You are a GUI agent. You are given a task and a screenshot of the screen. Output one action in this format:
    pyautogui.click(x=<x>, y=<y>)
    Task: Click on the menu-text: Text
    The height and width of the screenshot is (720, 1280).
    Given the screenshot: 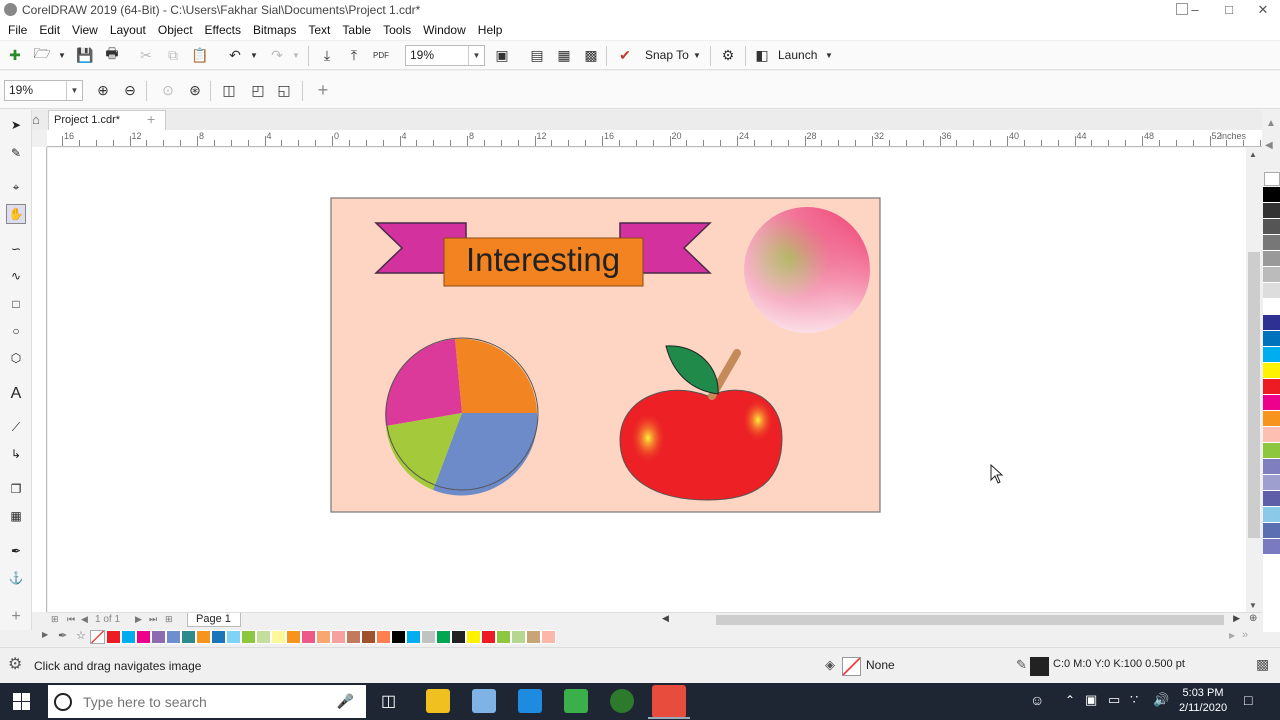 What is the action you would take?
    pyautogui.click(x=319, y=30)
    